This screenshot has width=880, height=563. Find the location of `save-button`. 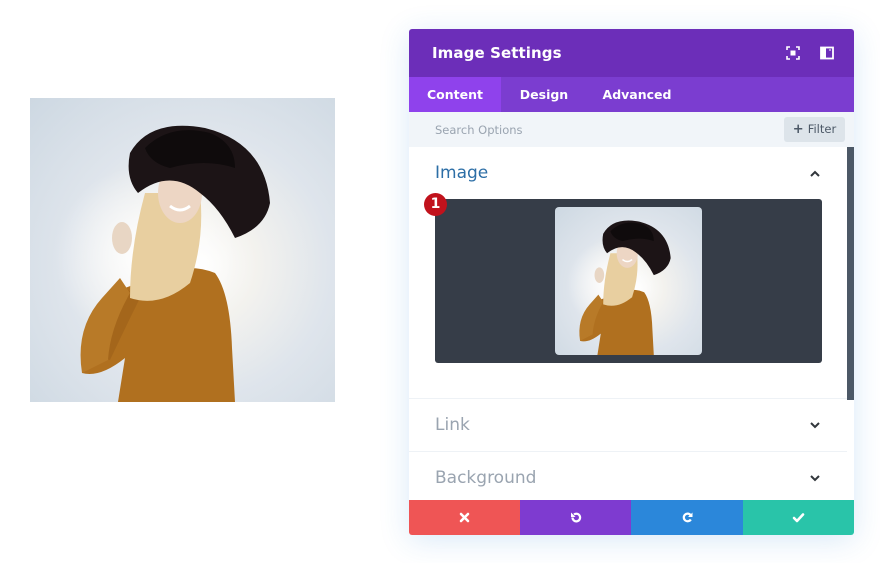

save-button is located at coordinates (798, 517).